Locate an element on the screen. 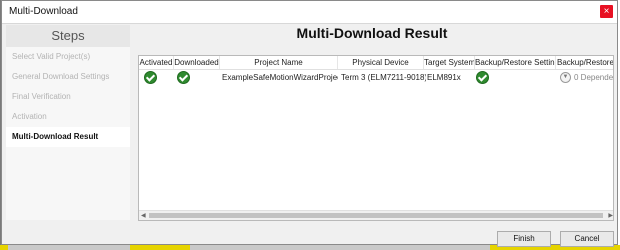 This screenshot has height=250, width=620. scroll-right-icon: ▶ is located at coordinates (610, 215).